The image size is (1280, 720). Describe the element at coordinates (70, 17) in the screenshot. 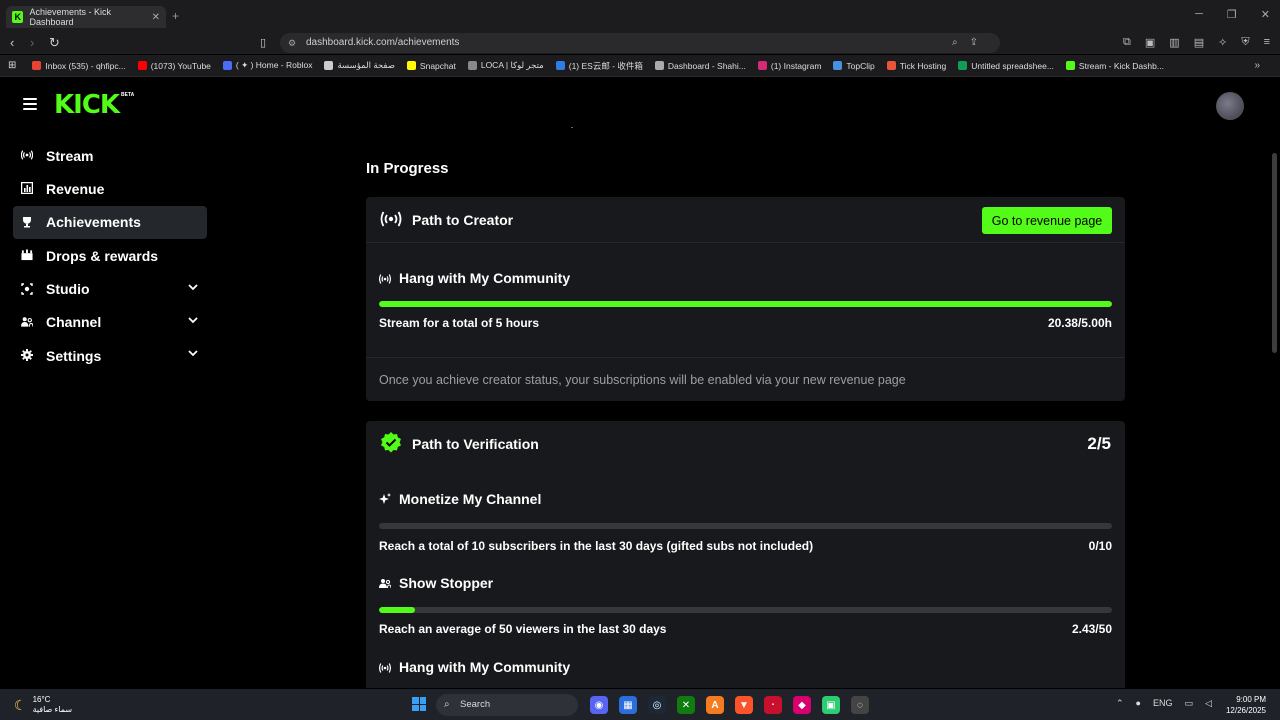

I see `tab-title: Achievements - Kick Dashboard` at that location.